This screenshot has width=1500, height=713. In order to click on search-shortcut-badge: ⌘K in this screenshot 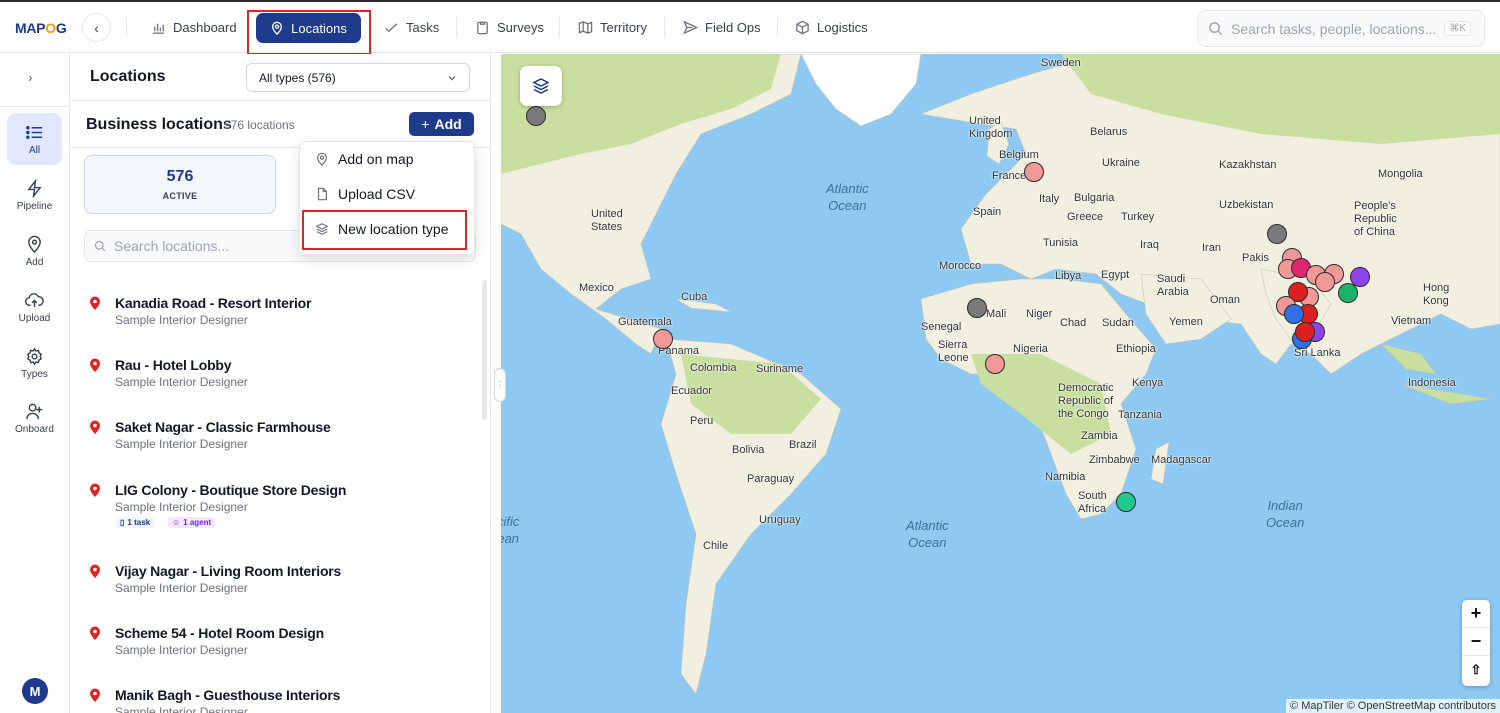, I will do `click(1457, 28)`.